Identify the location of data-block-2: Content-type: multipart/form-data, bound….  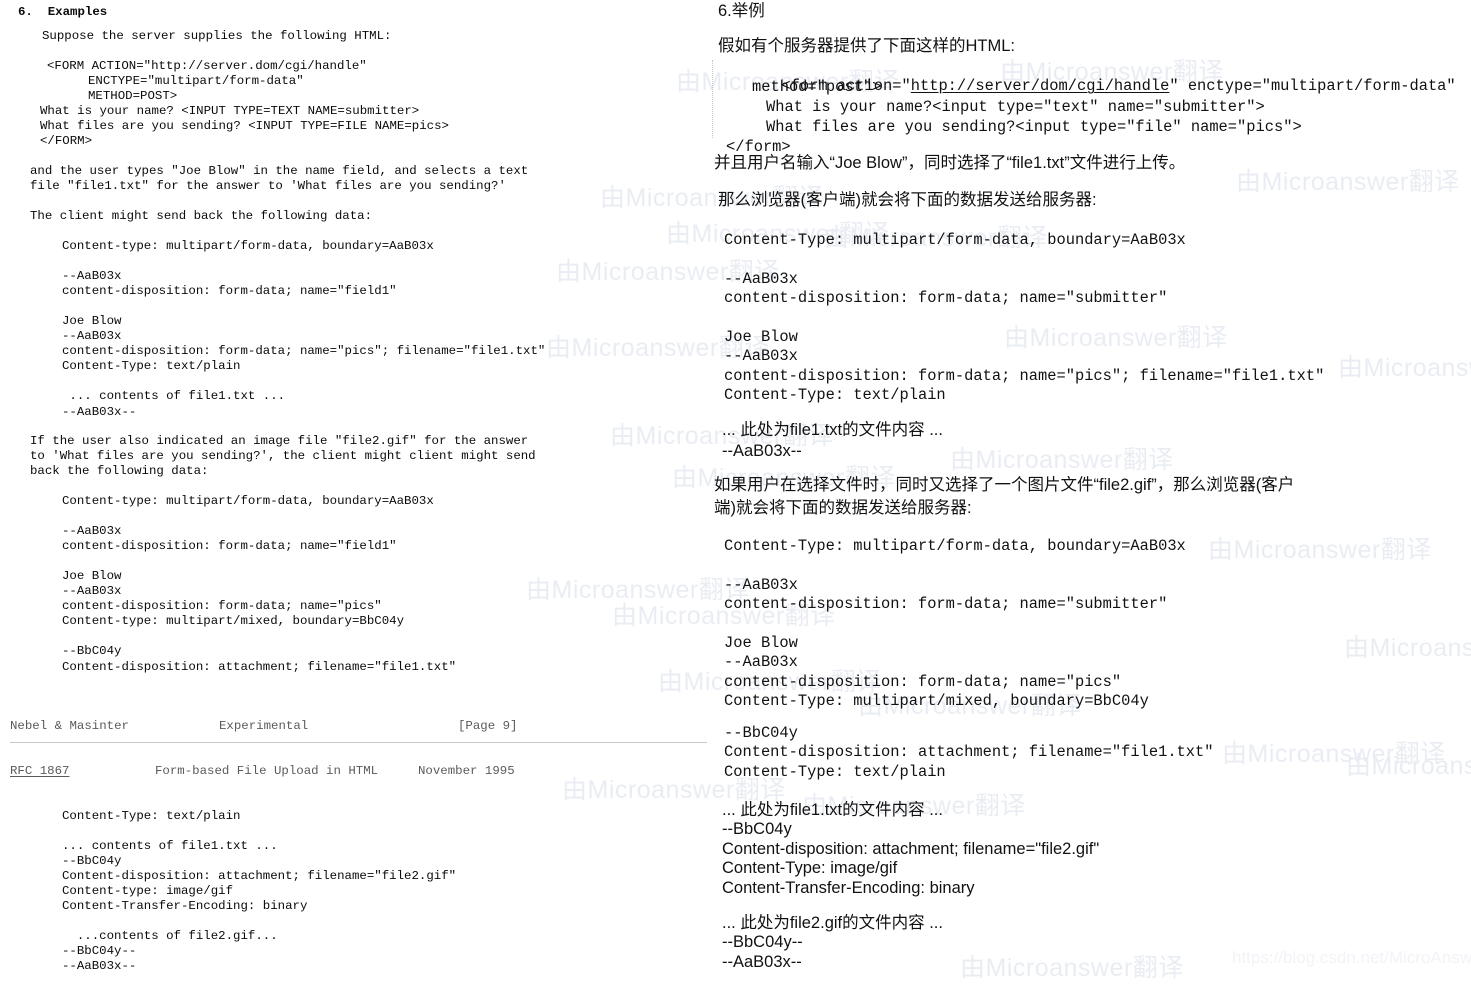
(259, 584).